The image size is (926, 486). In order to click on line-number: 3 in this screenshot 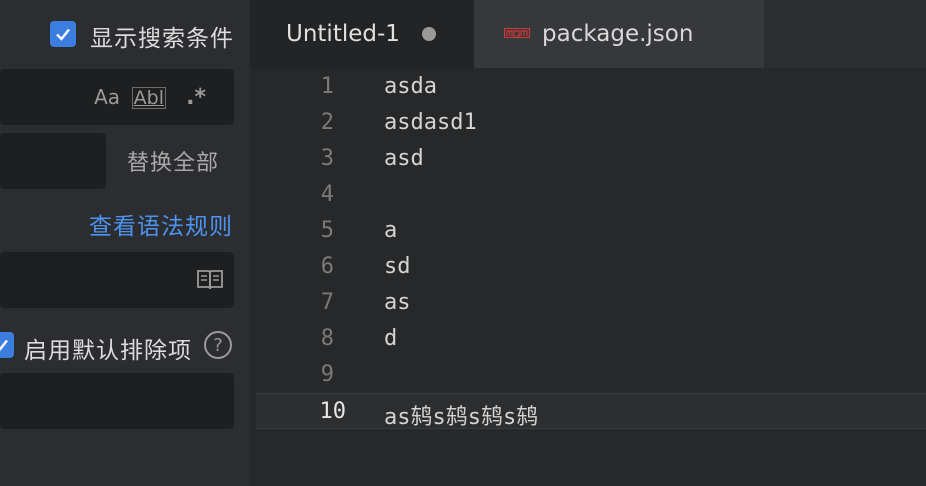, I will do `click(327, 158)`.